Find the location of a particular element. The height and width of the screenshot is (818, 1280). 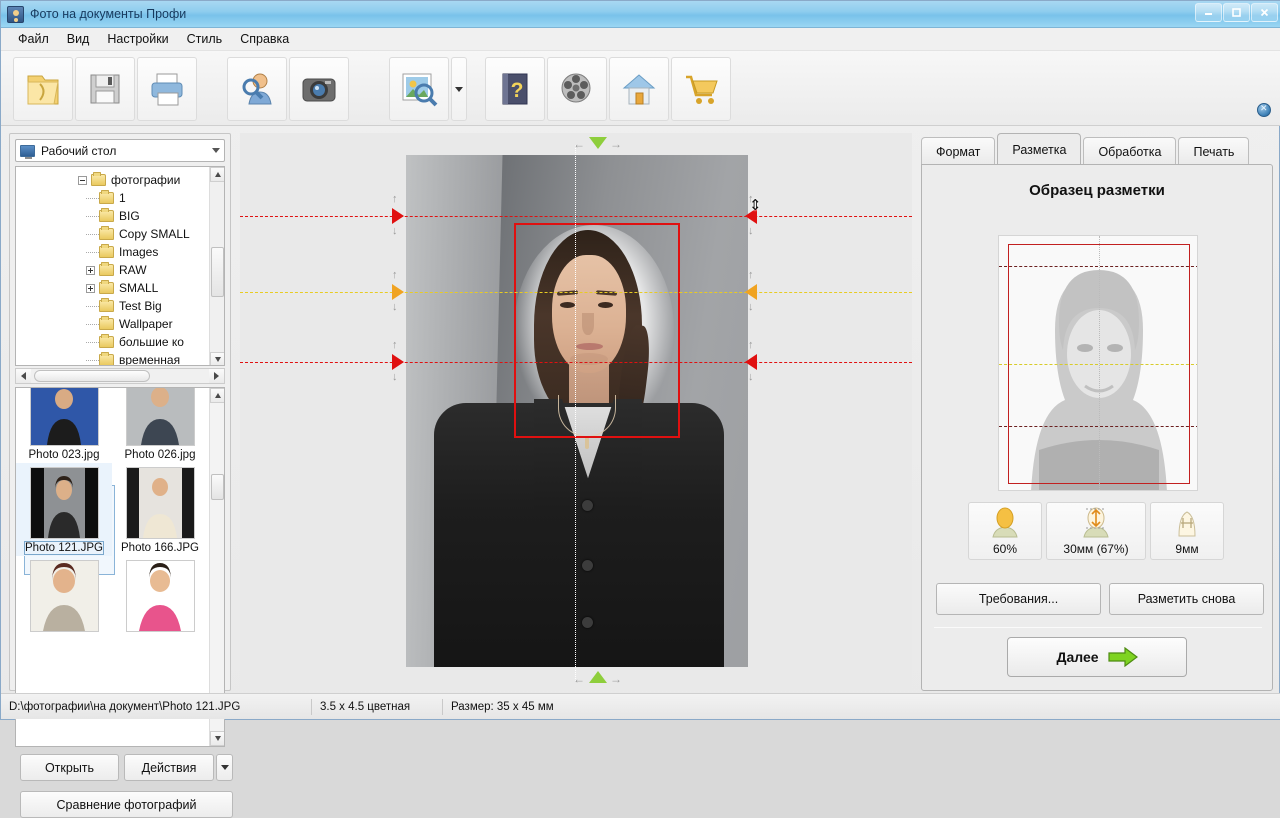

tree-item-label: Copy SMALL is located at coordinates (154, 234).